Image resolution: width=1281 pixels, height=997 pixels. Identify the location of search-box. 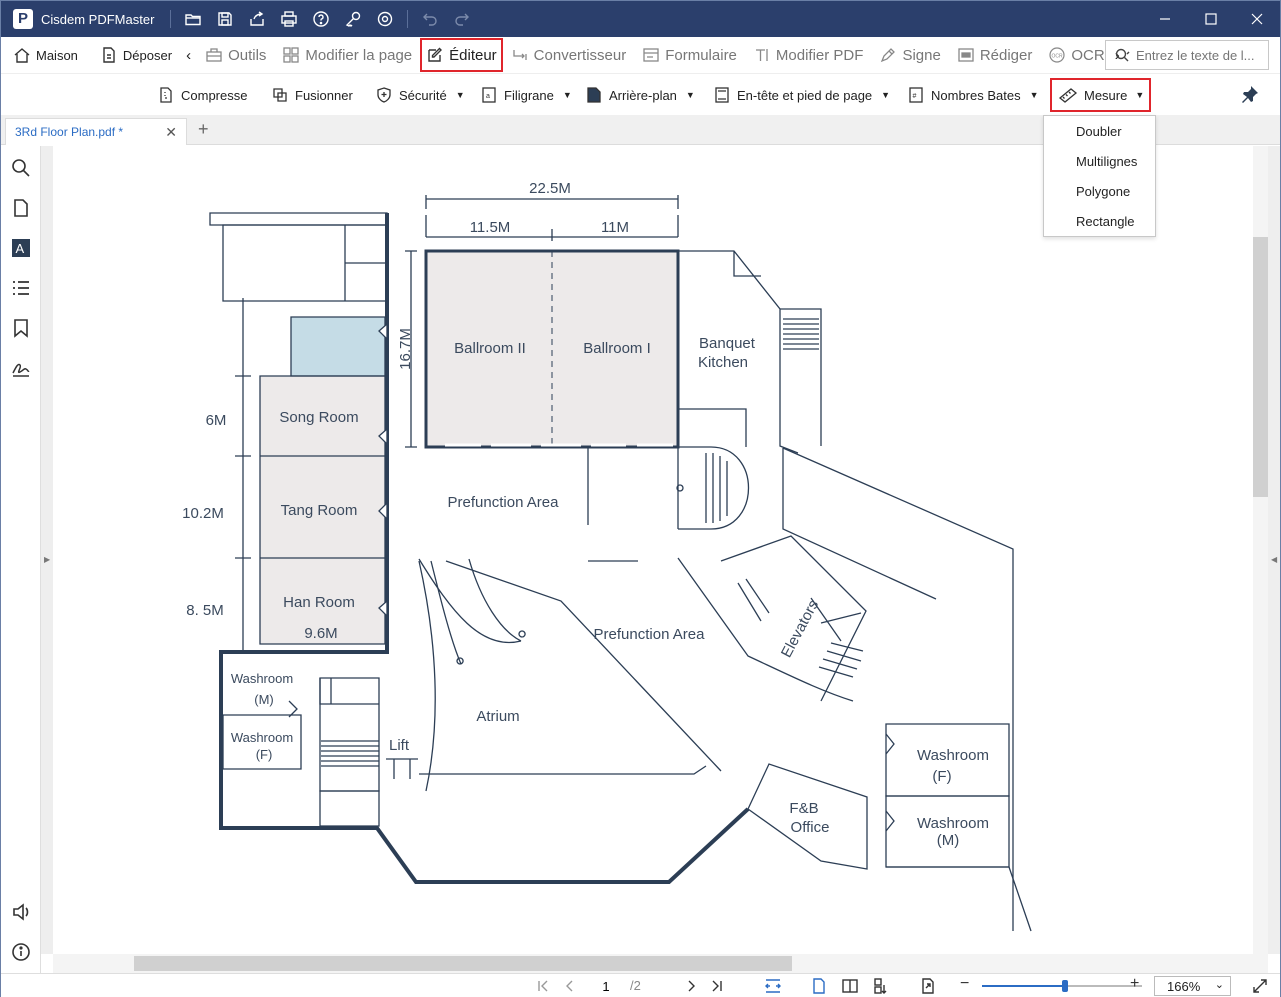
(1187, 55).